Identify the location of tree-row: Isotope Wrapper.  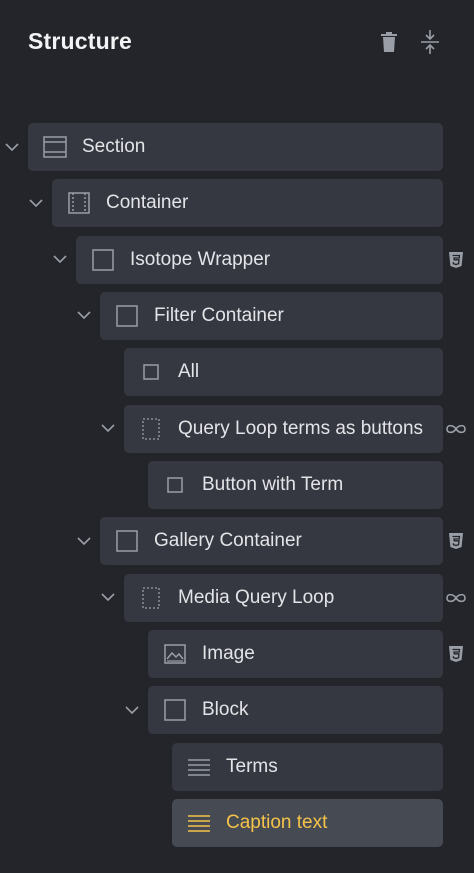
(237, 259).